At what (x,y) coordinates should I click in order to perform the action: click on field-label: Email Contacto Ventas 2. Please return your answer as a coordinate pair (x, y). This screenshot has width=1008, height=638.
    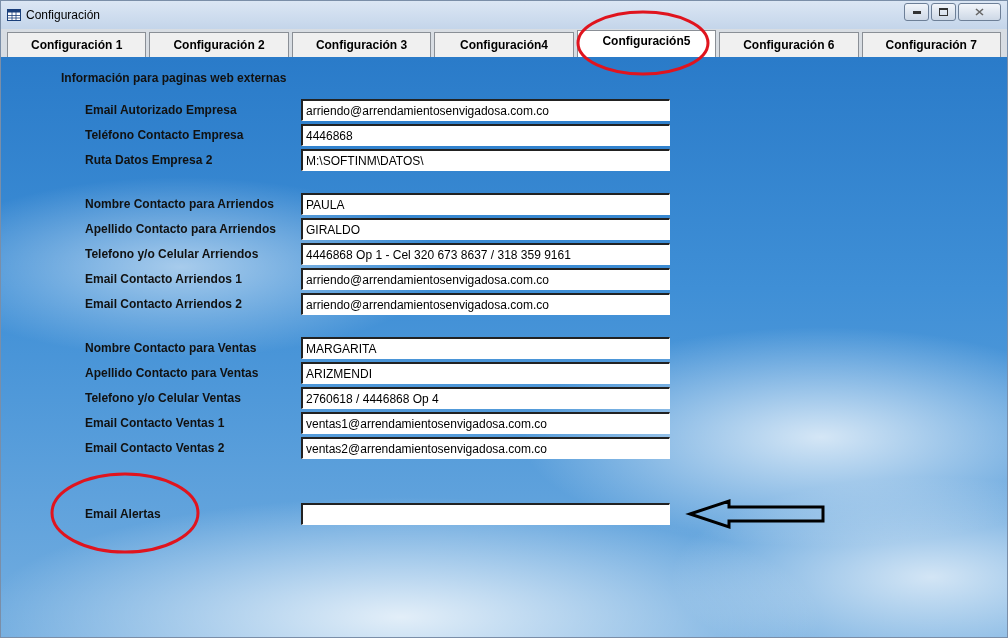
    Looking at the image, I should click on (155, 448).